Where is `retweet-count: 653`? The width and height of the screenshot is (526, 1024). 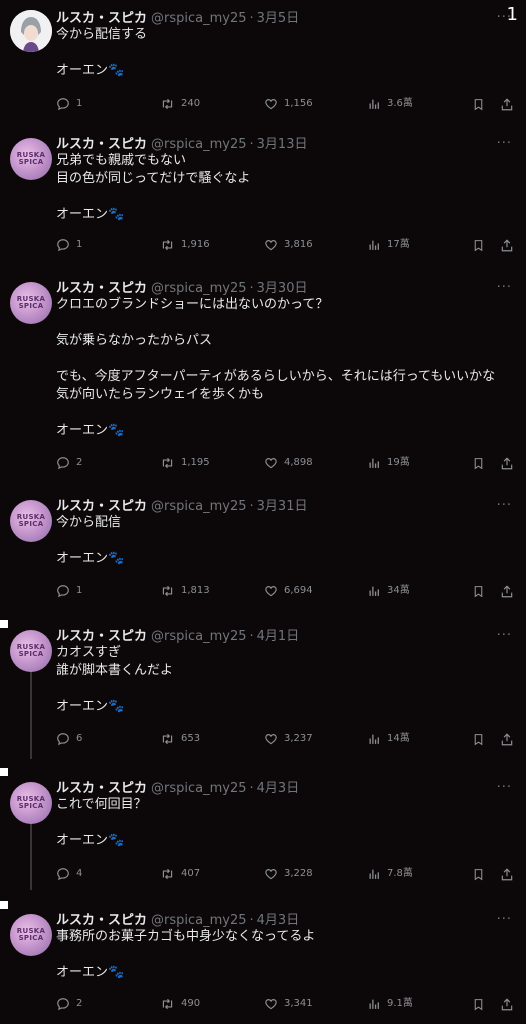 retweet-count: 653 is located at coordinates (191, 738).